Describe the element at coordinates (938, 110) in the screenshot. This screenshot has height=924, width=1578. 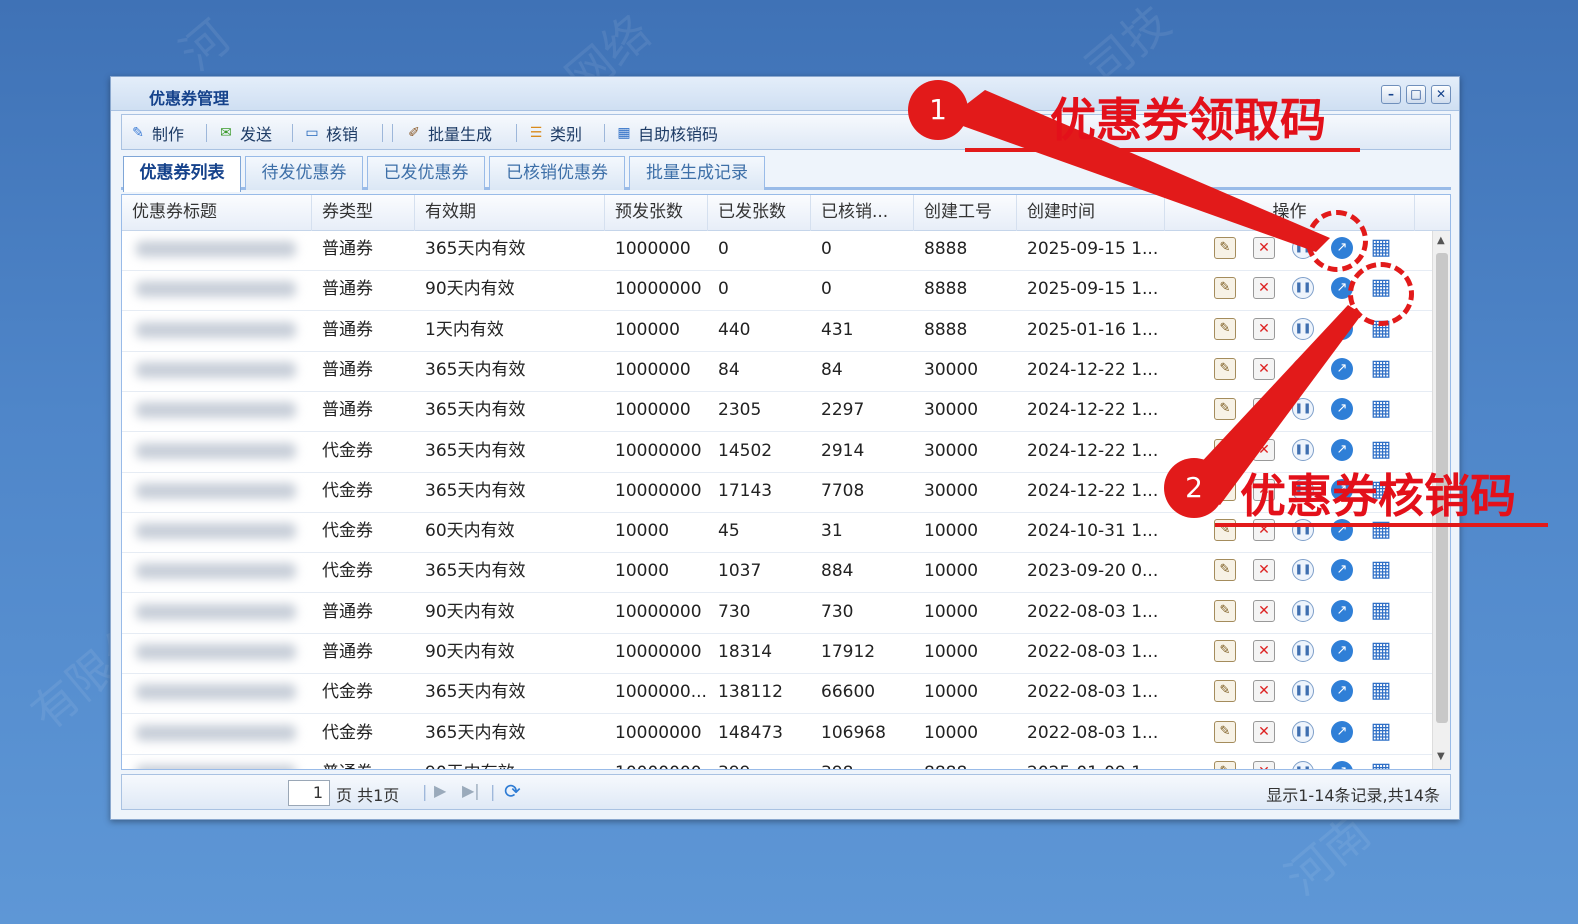
I see `callout-badge-1: 1` at that location.